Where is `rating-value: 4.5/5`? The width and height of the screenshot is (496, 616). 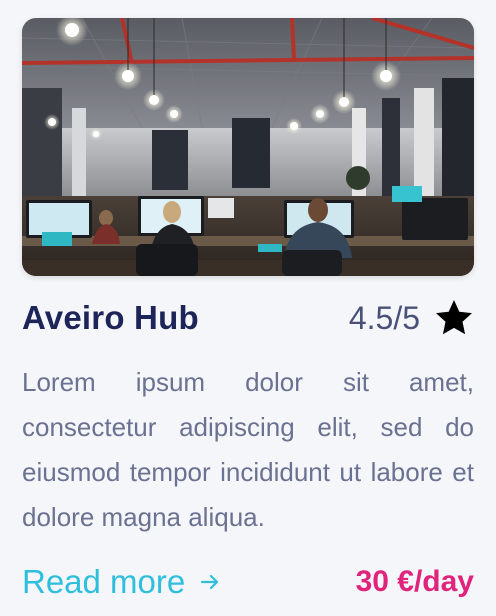 rating-value: 4.5/5 is located at coordinates (384, 318).